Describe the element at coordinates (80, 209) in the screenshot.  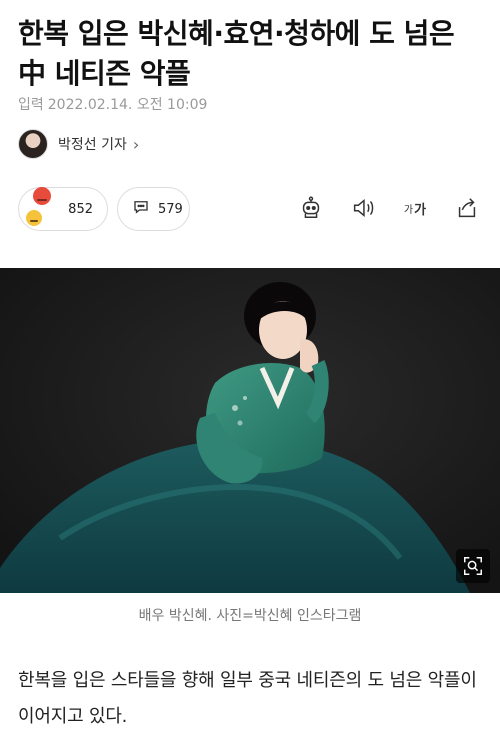
I see `reaction-count: 852` at that location.